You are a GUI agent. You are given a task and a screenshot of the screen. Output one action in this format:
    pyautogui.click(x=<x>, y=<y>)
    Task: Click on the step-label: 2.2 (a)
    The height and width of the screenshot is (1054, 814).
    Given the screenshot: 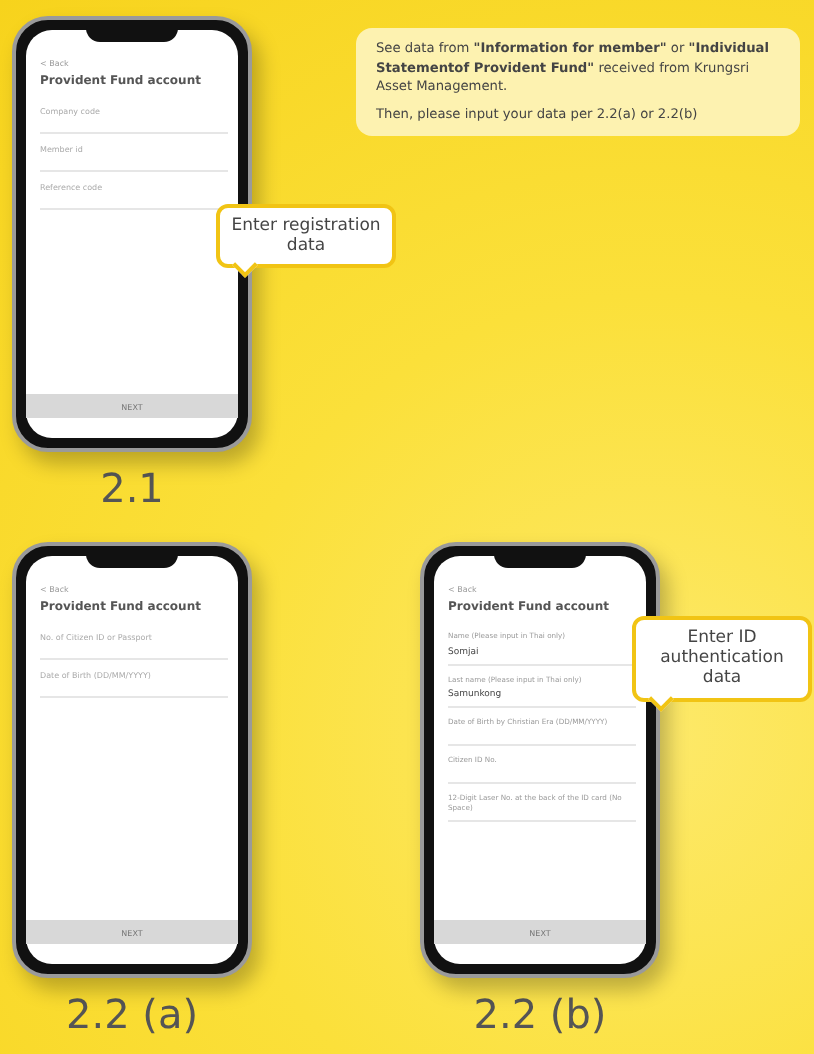 What is the action you would take?
    pyautogui.click(x=132, y=1014)
    